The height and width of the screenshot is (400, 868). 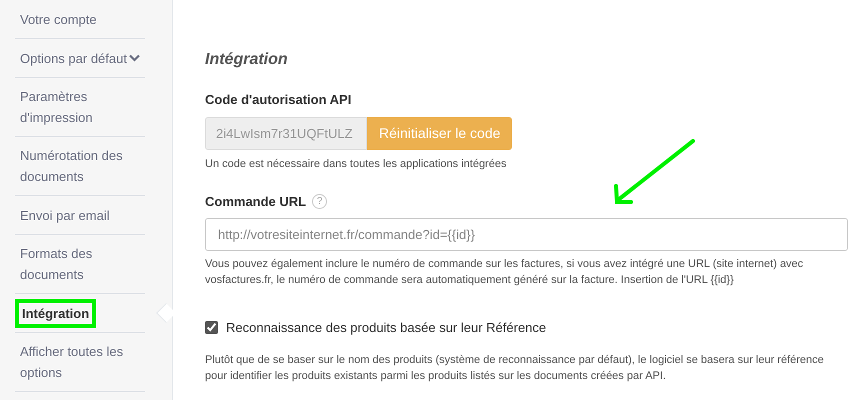 What do you see at coordinates (320, 201) in the screenshot?
I see `help-icon: ?` at bounding box center [320, 201].